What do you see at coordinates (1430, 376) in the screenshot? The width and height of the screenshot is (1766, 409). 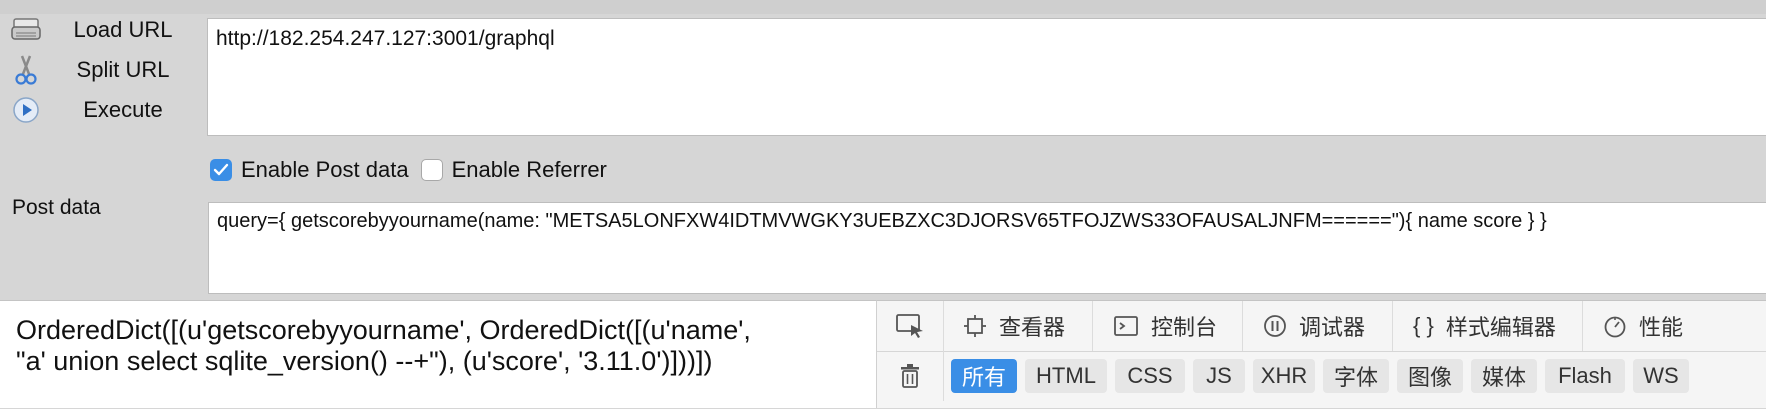 I see `filter-images: 图像` at bounding box center [1430, 376].